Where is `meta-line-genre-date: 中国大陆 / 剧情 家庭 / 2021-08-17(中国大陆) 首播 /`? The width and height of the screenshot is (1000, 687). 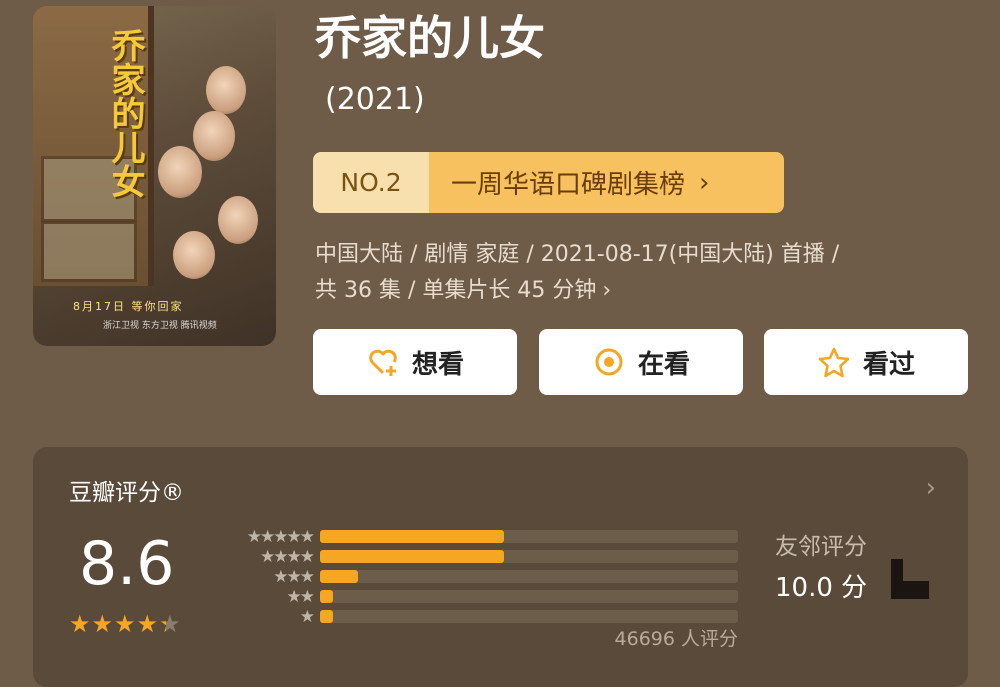
meta-line-genre-date: 中国大陆 / 剧情 家庭 / 2021-08-17(中国大陆) 首播 / is located at coordinates (577, 254).